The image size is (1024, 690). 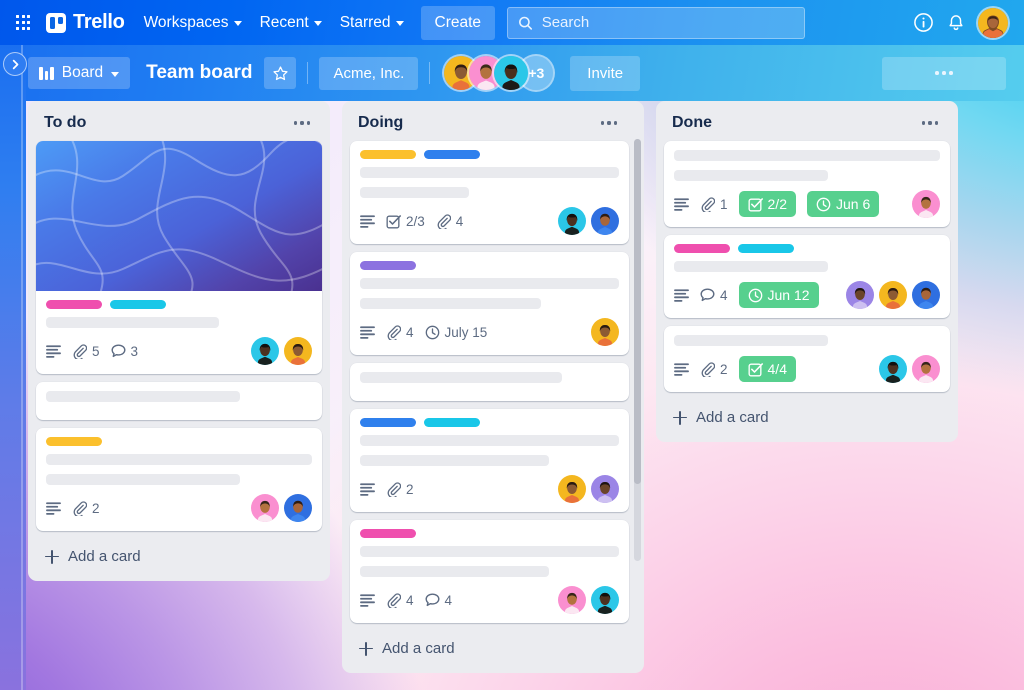 What do you see at coordinates (85, 22) in the screenshot?
I see `trello-logo: Trello` at bounding box center [85, 22].